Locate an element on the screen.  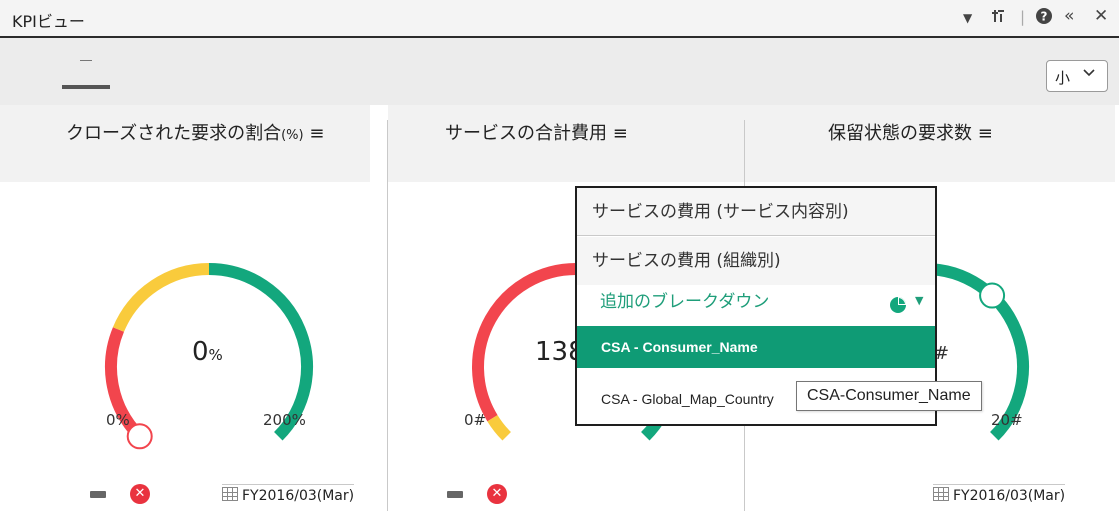
window-titlebar: KPIビュー ▼ | ? « ✕ is located at coordinates (559, 19).